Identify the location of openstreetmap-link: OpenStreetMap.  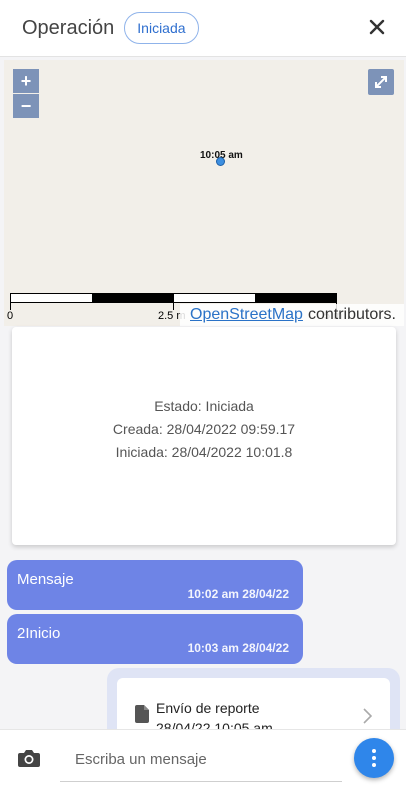
(246, 315).